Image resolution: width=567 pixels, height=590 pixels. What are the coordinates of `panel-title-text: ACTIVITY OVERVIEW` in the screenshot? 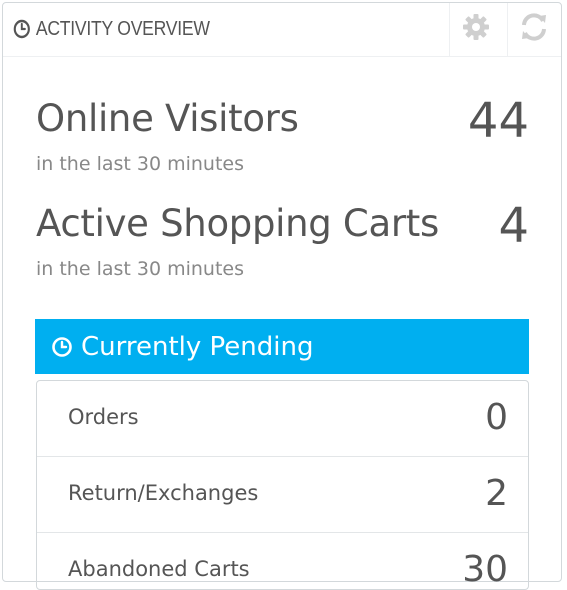 It's located at (122, 28).